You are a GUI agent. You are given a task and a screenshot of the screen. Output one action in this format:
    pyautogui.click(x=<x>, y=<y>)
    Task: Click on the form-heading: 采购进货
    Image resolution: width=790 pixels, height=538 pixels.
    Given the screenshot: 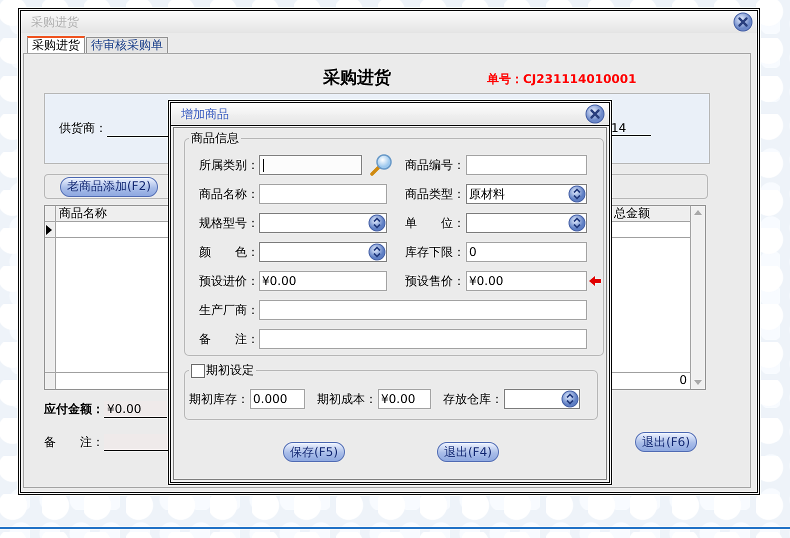 What is the action you would take?
    pyautogui.click(x=357, y=77)
    